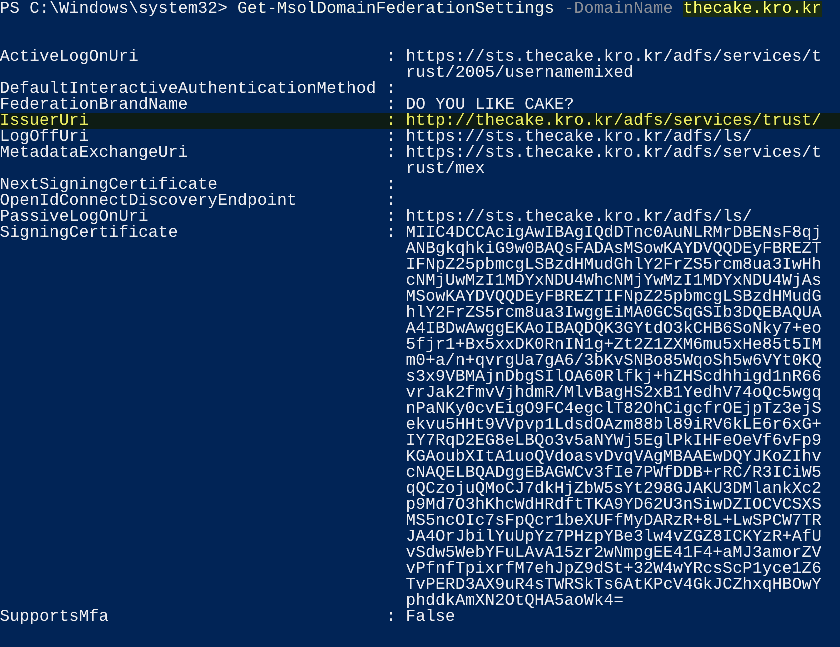  Describe the element at coordinates (114, 9) in the screenshot. I see `prompt-text: PS C:\Windows\system32>` at that location.